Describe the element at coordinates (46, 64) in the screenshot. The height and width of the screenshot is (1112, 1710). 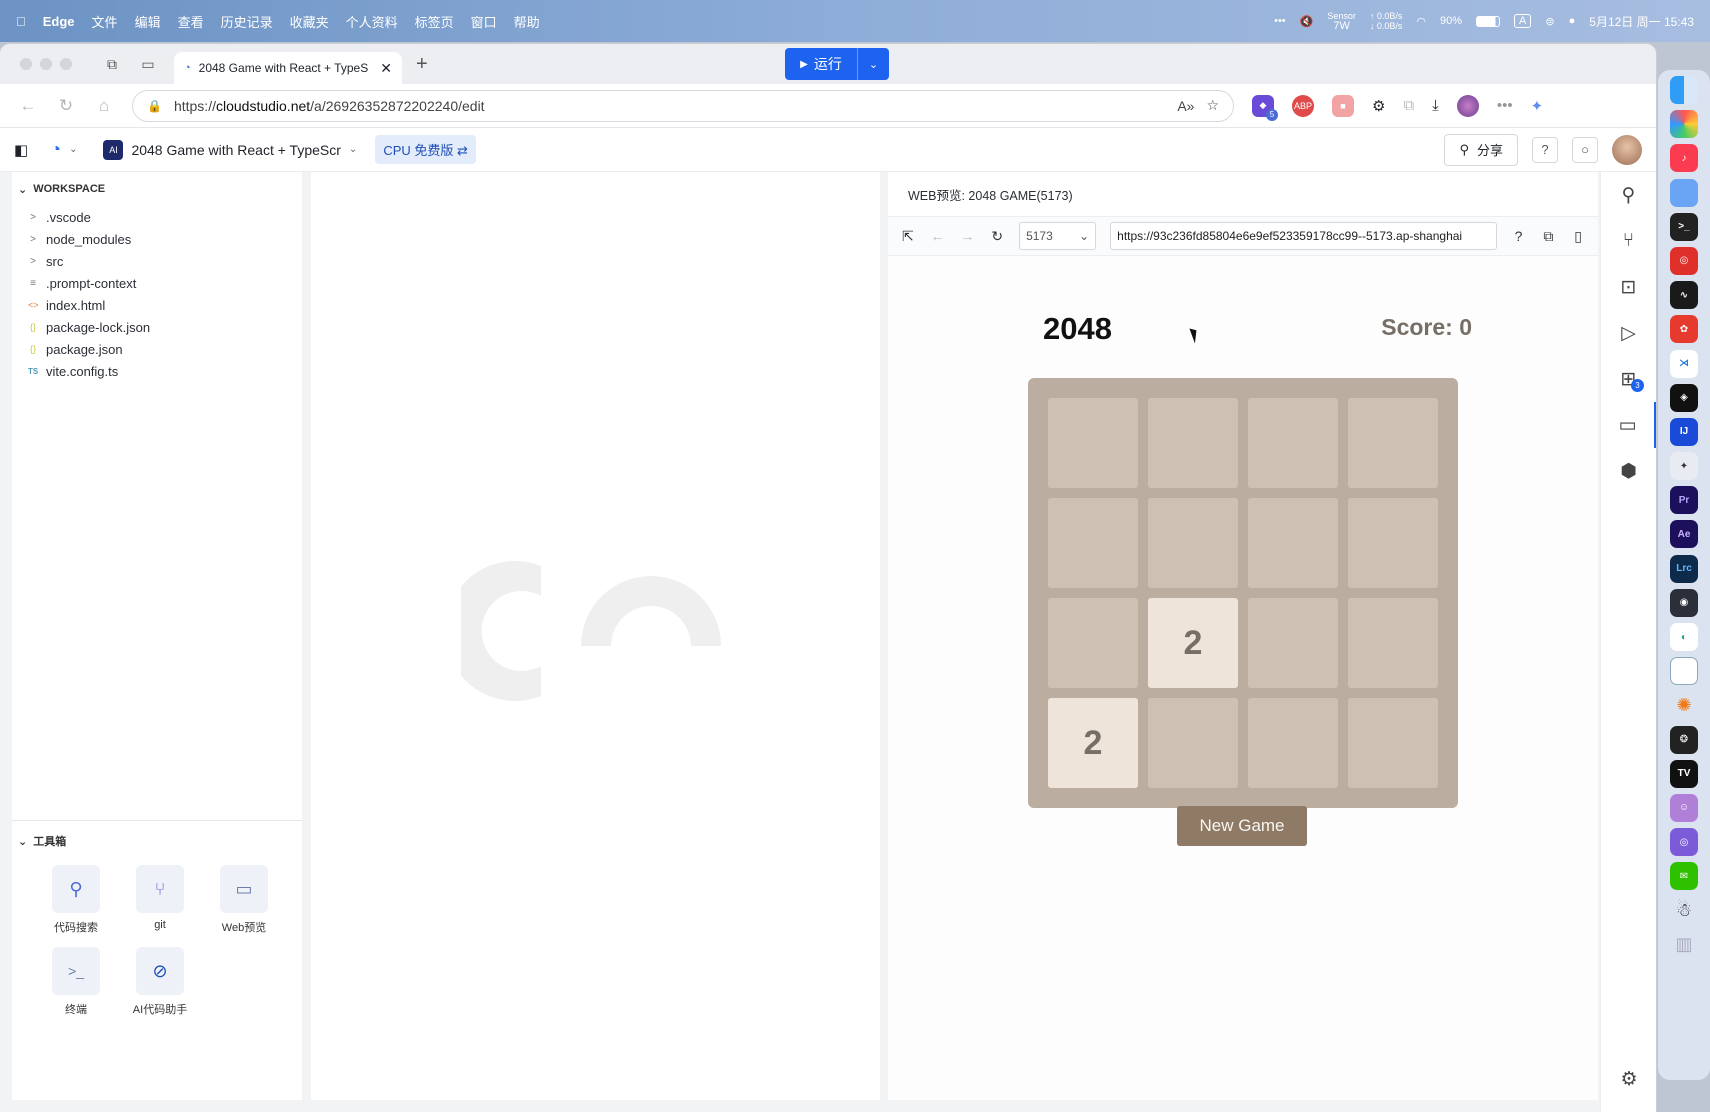
I see `minimize-window-button` at that location.